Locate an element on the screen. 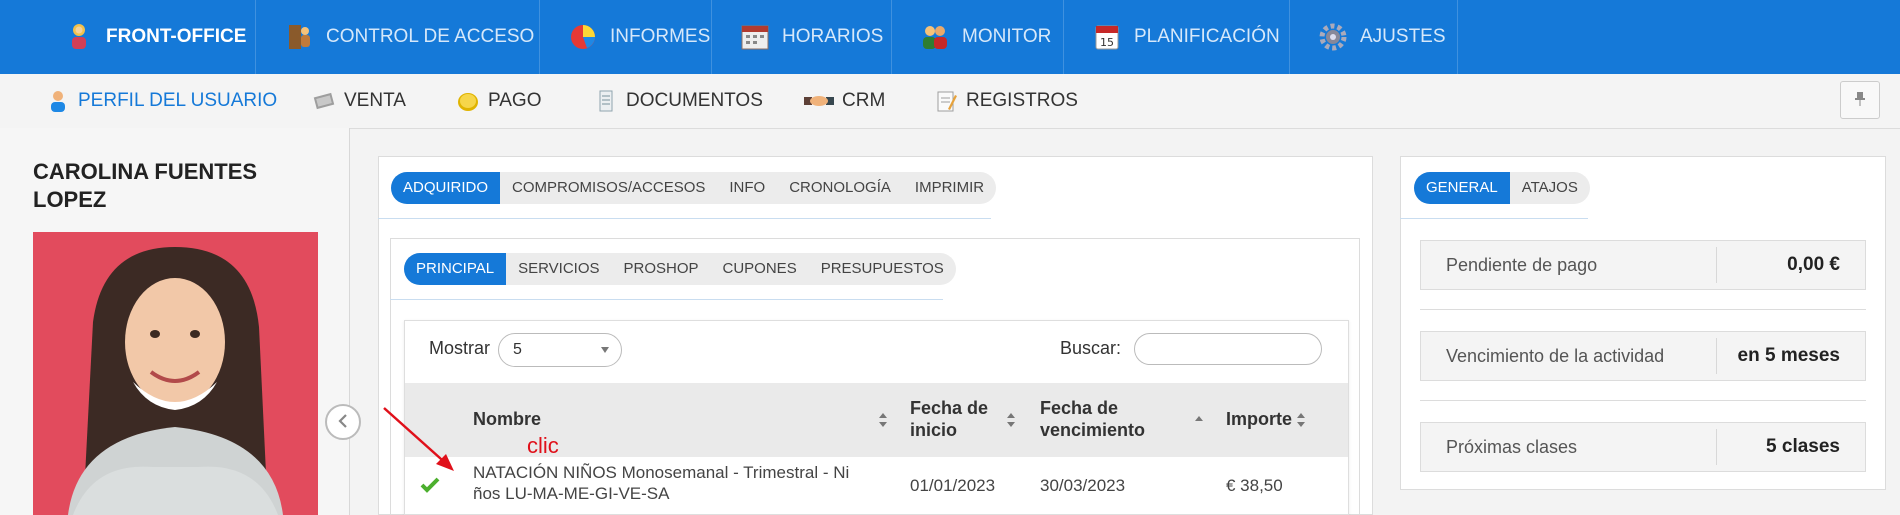  summary-label: Próximas clases is located at coordinates (1512, 447).